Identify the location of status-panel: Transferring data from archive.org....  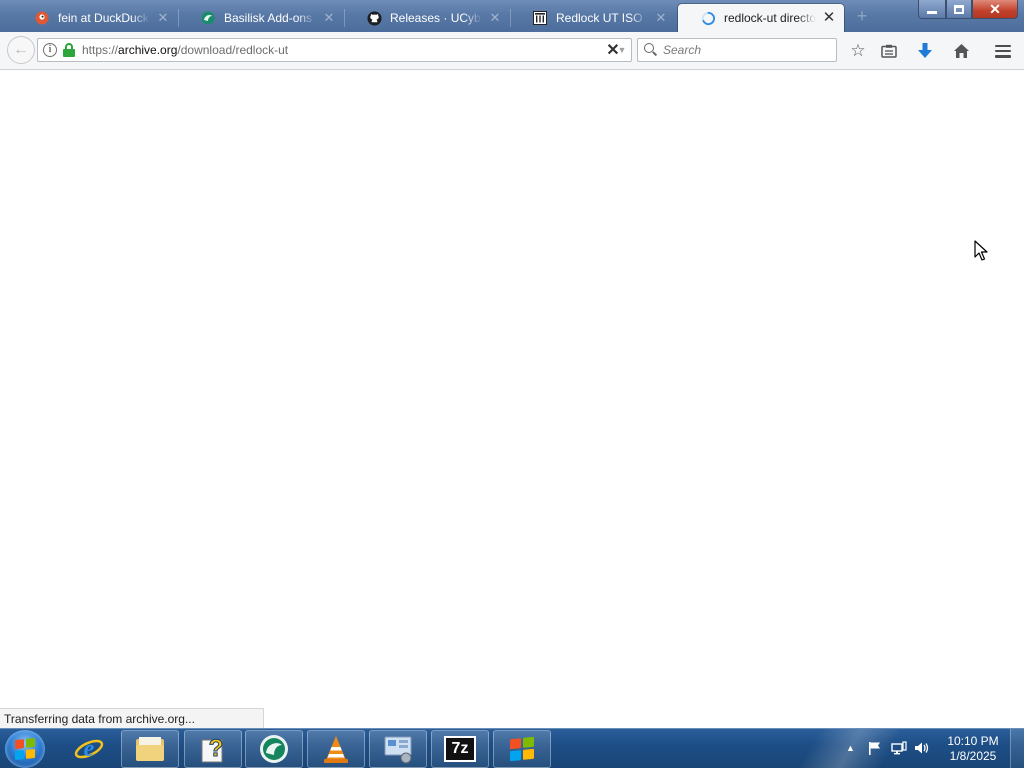
(132, 718).